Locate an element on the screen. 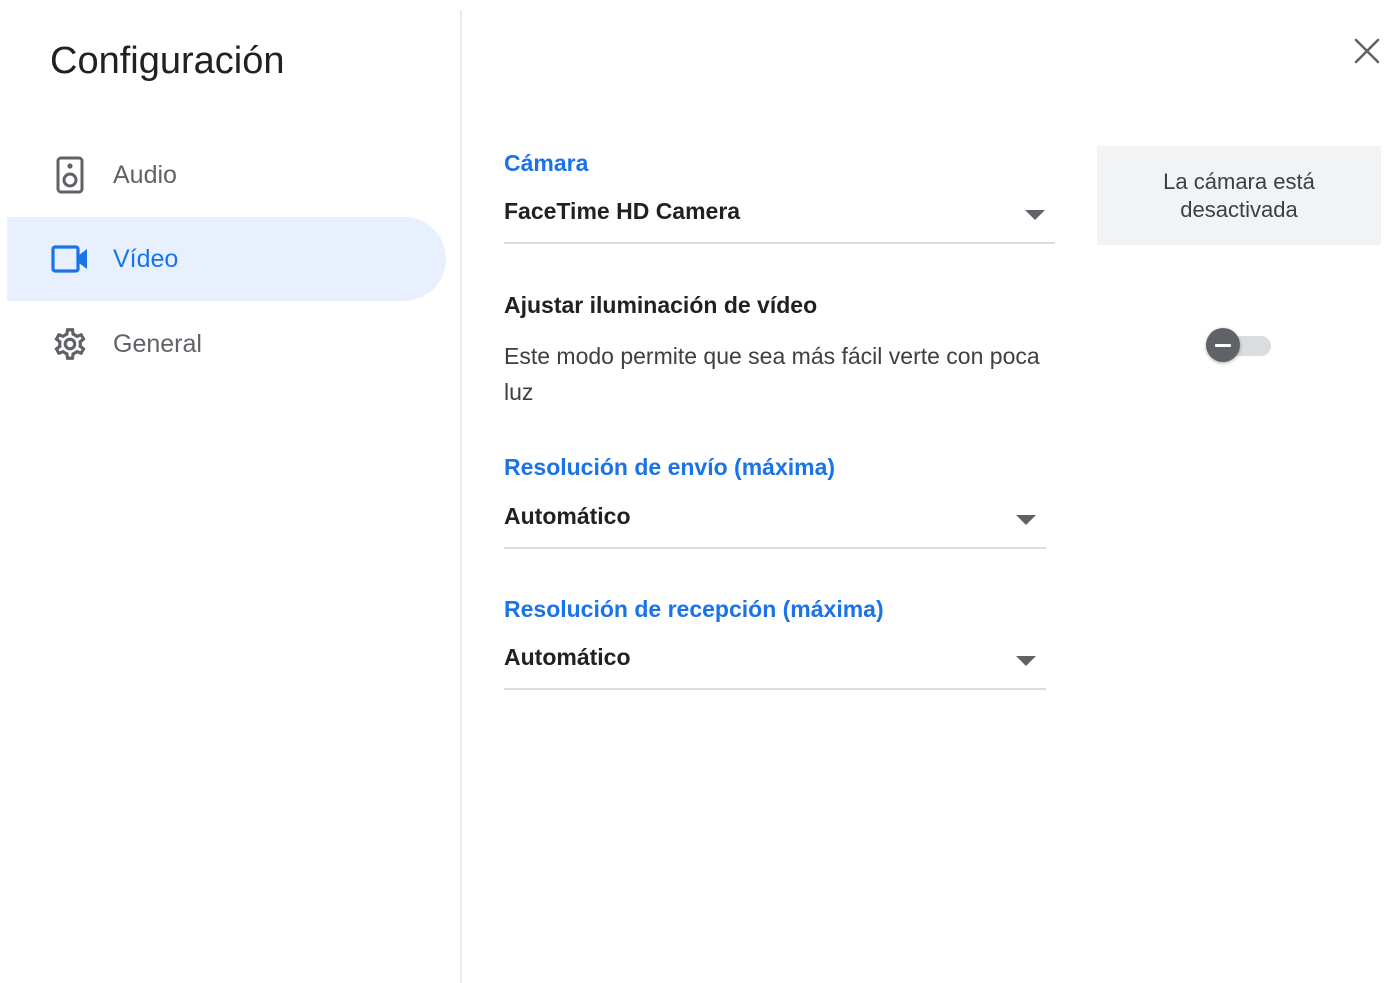 This screenshot has width=1392, height=983. close-icon is located at coordinates (1367, 53).